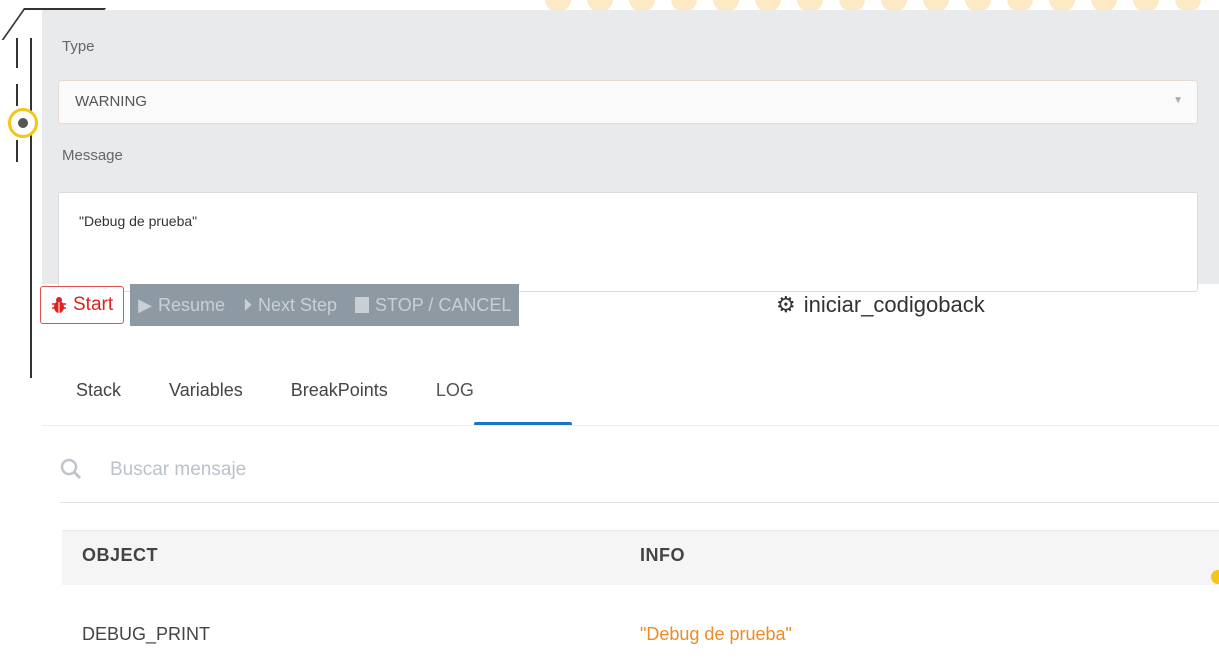 Image resolution: width=1219 pixels, height=662 pixels. What do you see at coordinates (138, 221) in the screenshot?
I see `message-field-value: "Debug de prueba"` at bounding box center [138, 221].